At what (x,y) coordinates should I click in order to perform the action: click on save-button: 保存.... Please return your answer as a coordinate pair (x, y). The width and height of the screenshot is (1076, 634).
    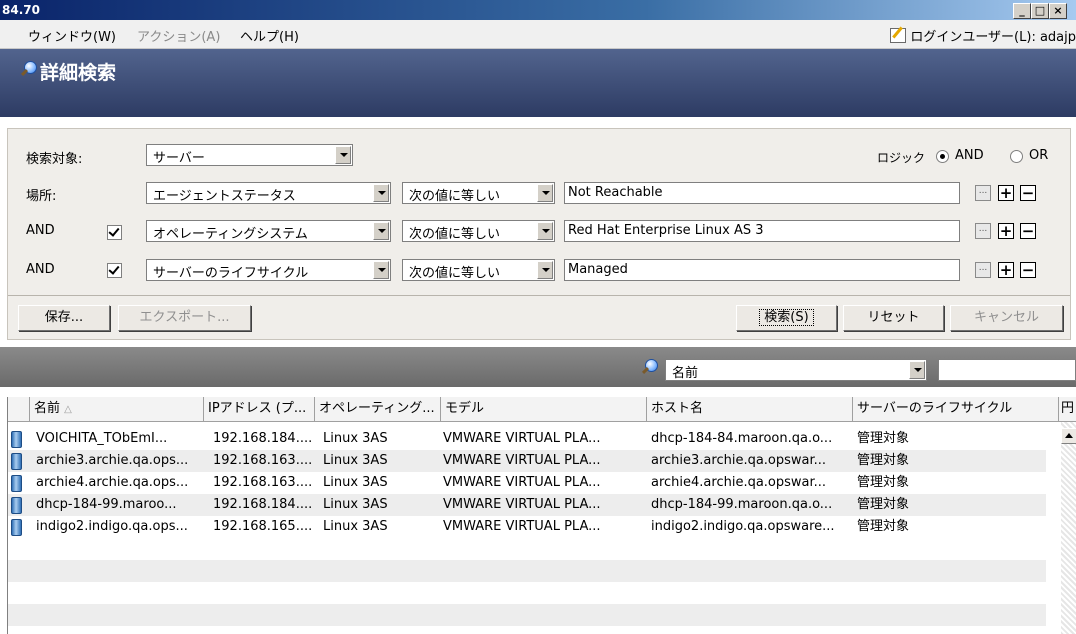
    Looking at the image, I should click on (64, 318).